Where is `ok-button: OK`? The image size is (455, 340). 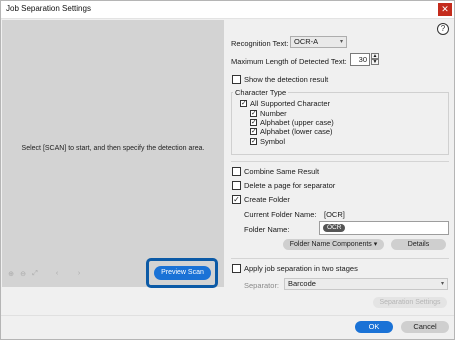
ok-button: OK is located at coordinates (374, 327).